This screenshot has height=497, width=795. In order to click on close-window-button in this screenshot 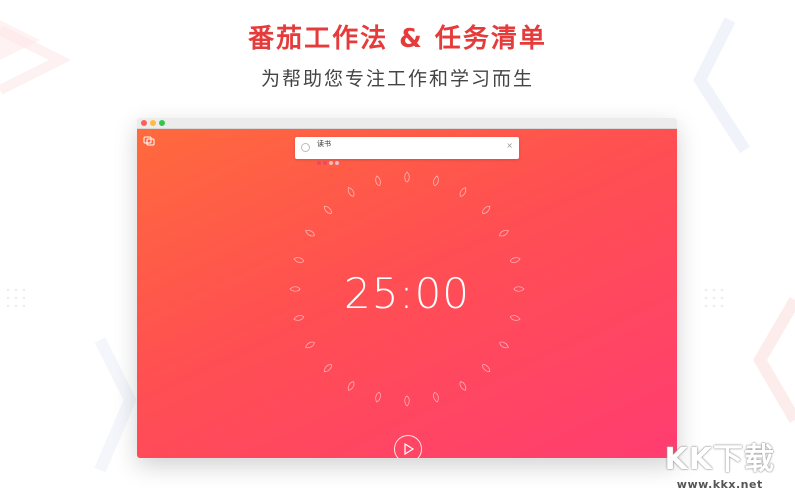, I will do `click(144, 123)`.